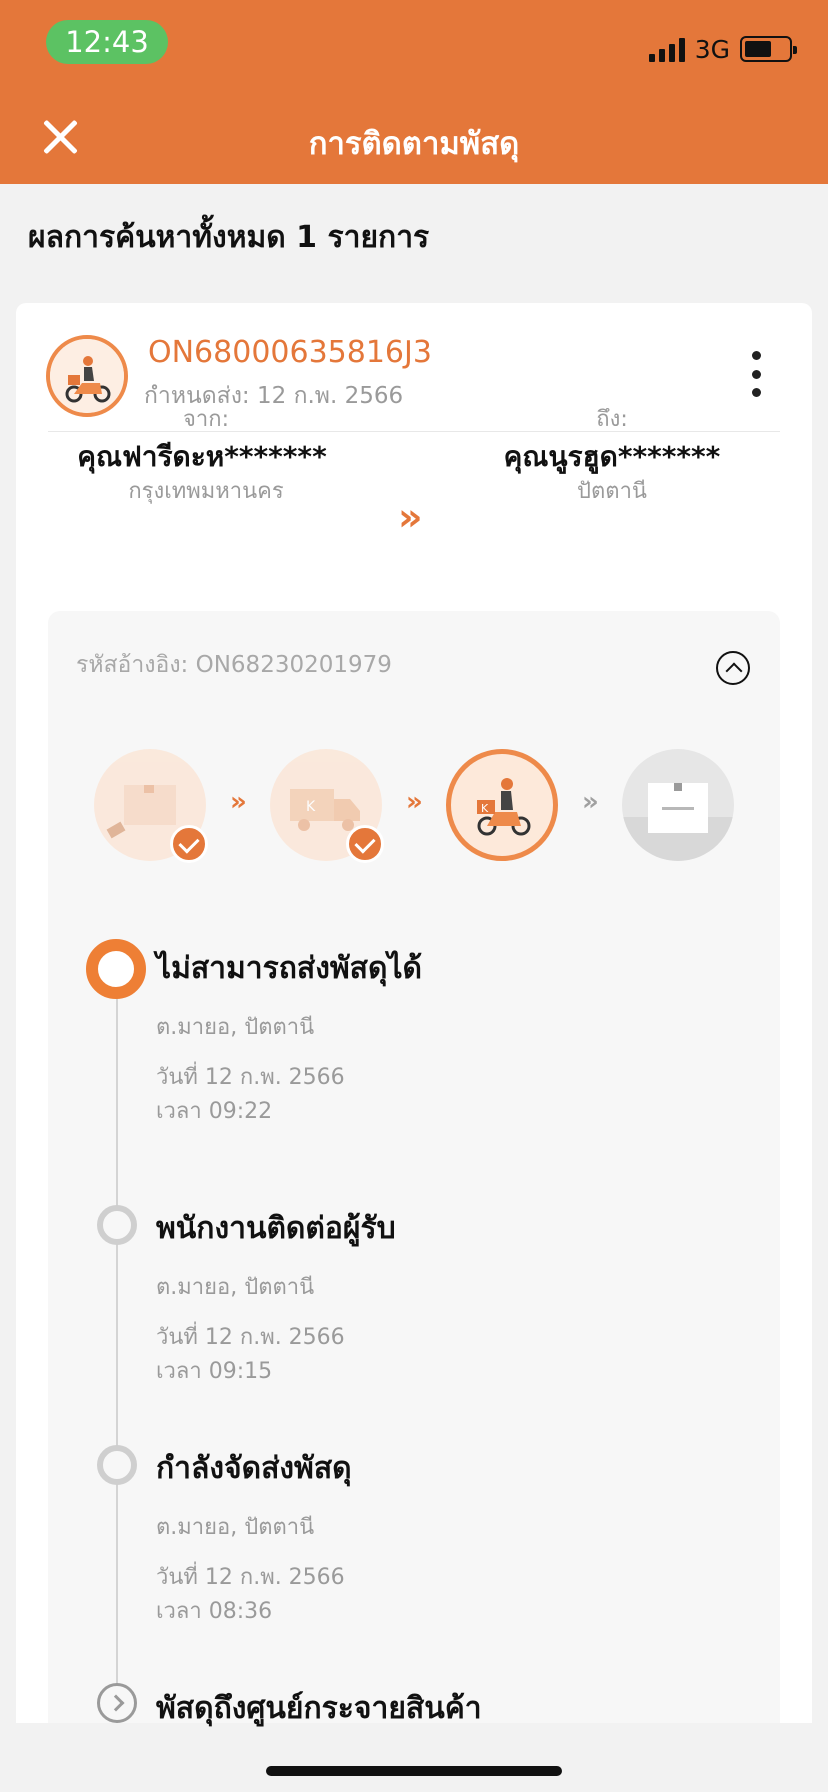 The height and width of the screenshot is (1792, 828). What do you see at coordinates (327, 806) in the screenshot?
I see `step-in-transit: K` at bounding box center [327, 806].